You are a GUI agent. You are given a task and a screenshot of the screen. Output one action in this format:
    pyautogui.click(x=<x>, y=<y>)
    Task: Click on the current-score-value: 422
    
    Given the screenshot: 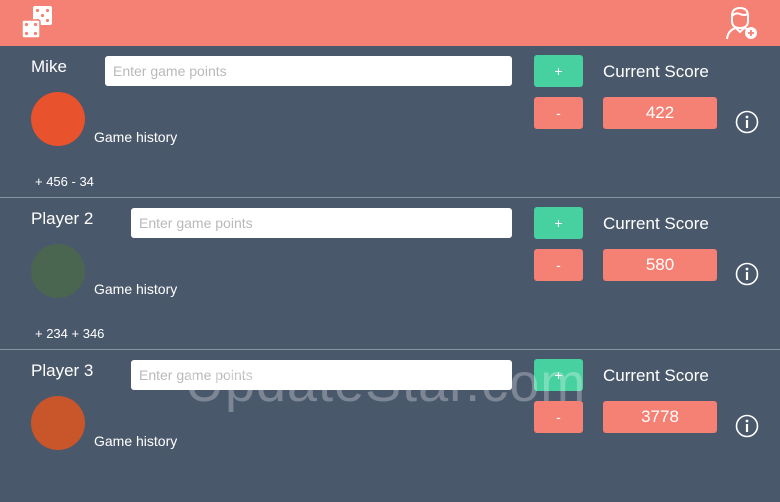 What is the action you would take?
    pyautogui.click(x=660, y=113)
    